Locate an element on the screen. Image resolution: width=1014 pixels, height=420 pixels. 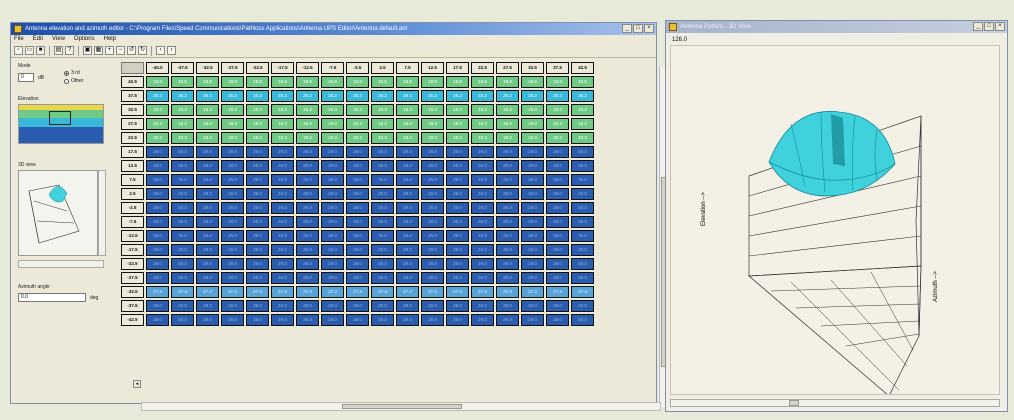
menu-help: Help is located at coordinates (110, 39).